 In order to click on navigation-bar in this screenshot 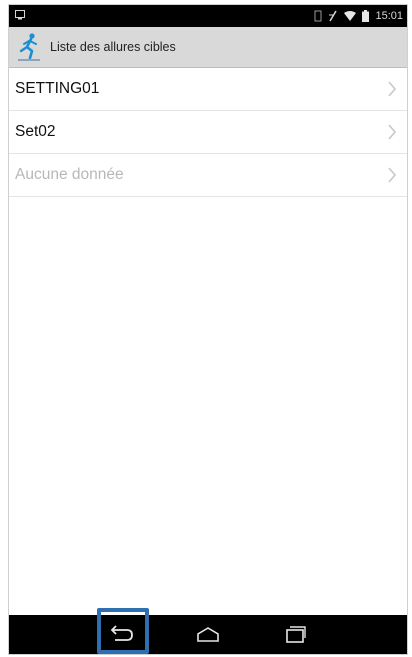, I will do `click(208, 634)`.